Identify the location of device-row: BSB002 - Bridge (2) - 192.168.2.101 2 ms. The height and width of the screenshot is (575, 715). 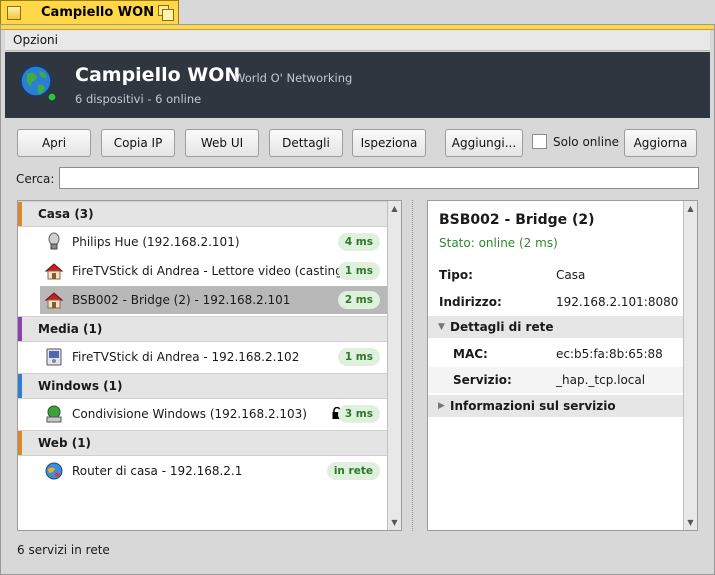
(214, 300).